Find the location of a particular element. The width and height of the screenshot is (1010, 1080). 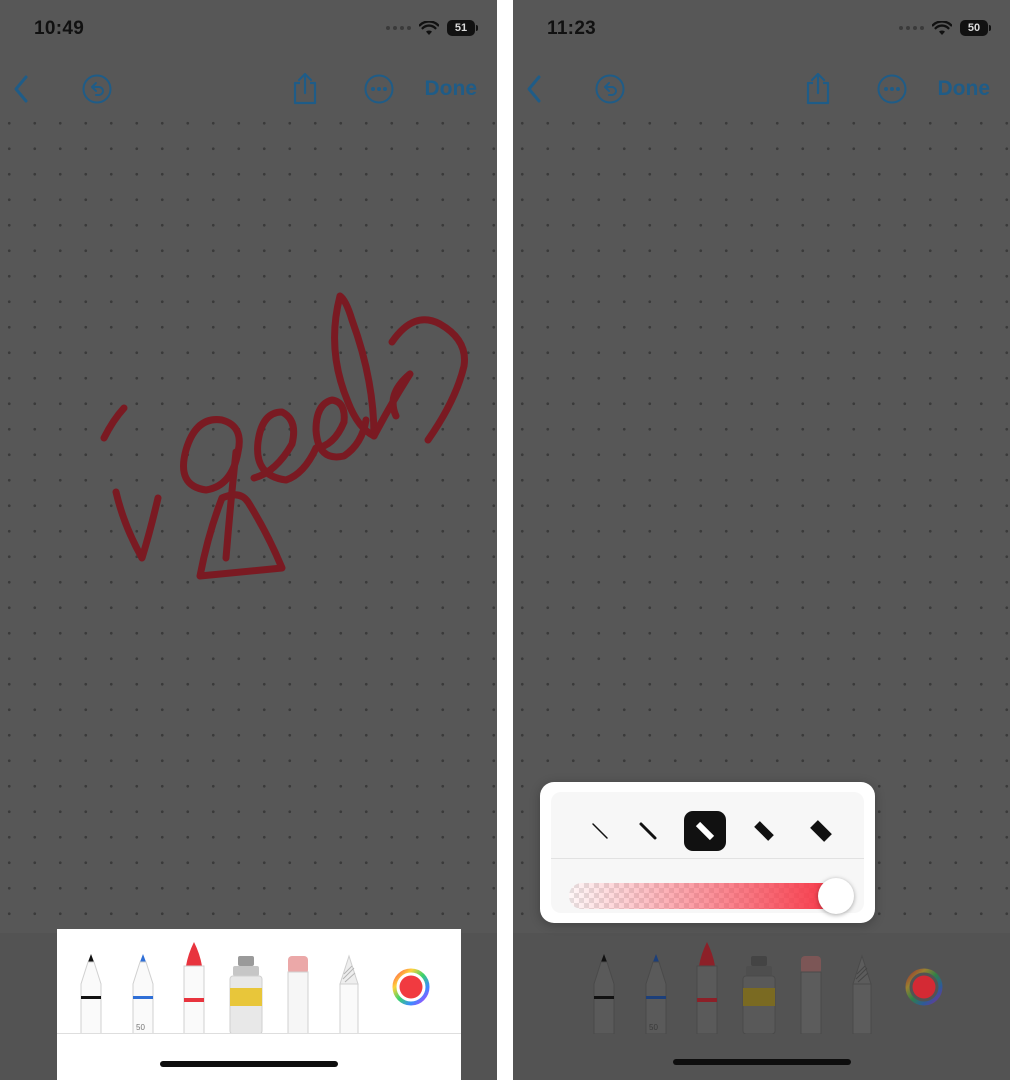

wifi-icon is located at coordinates (942, 27).